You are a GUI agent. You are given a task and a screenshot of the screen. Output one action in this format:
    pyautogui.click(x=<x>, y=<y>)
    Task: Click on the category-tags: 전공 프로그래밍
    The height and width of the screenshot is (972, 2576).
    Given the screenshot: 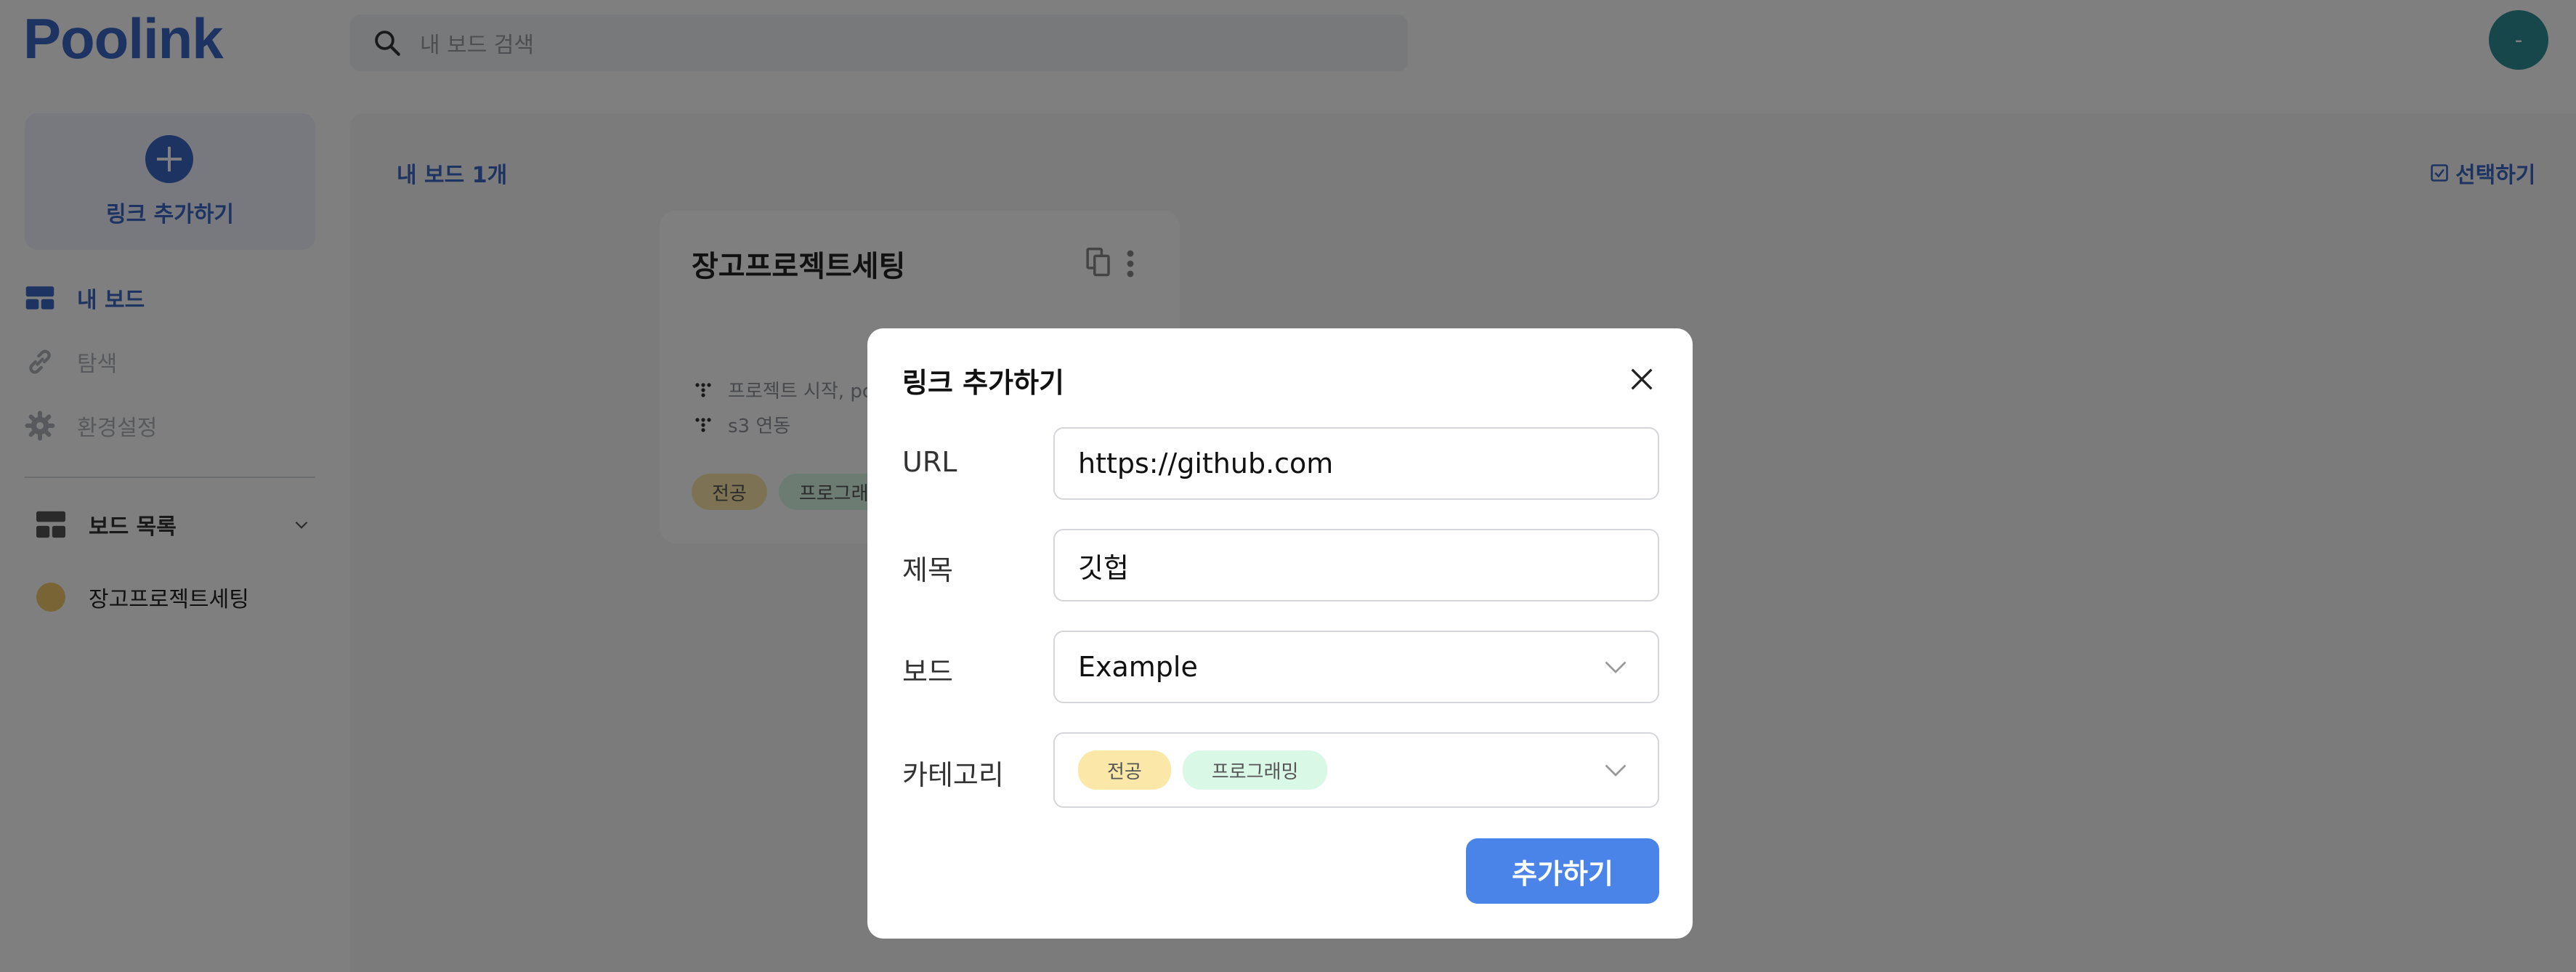 What is the action you would take?
    pyautogui.click(x=1203, y=770)
    